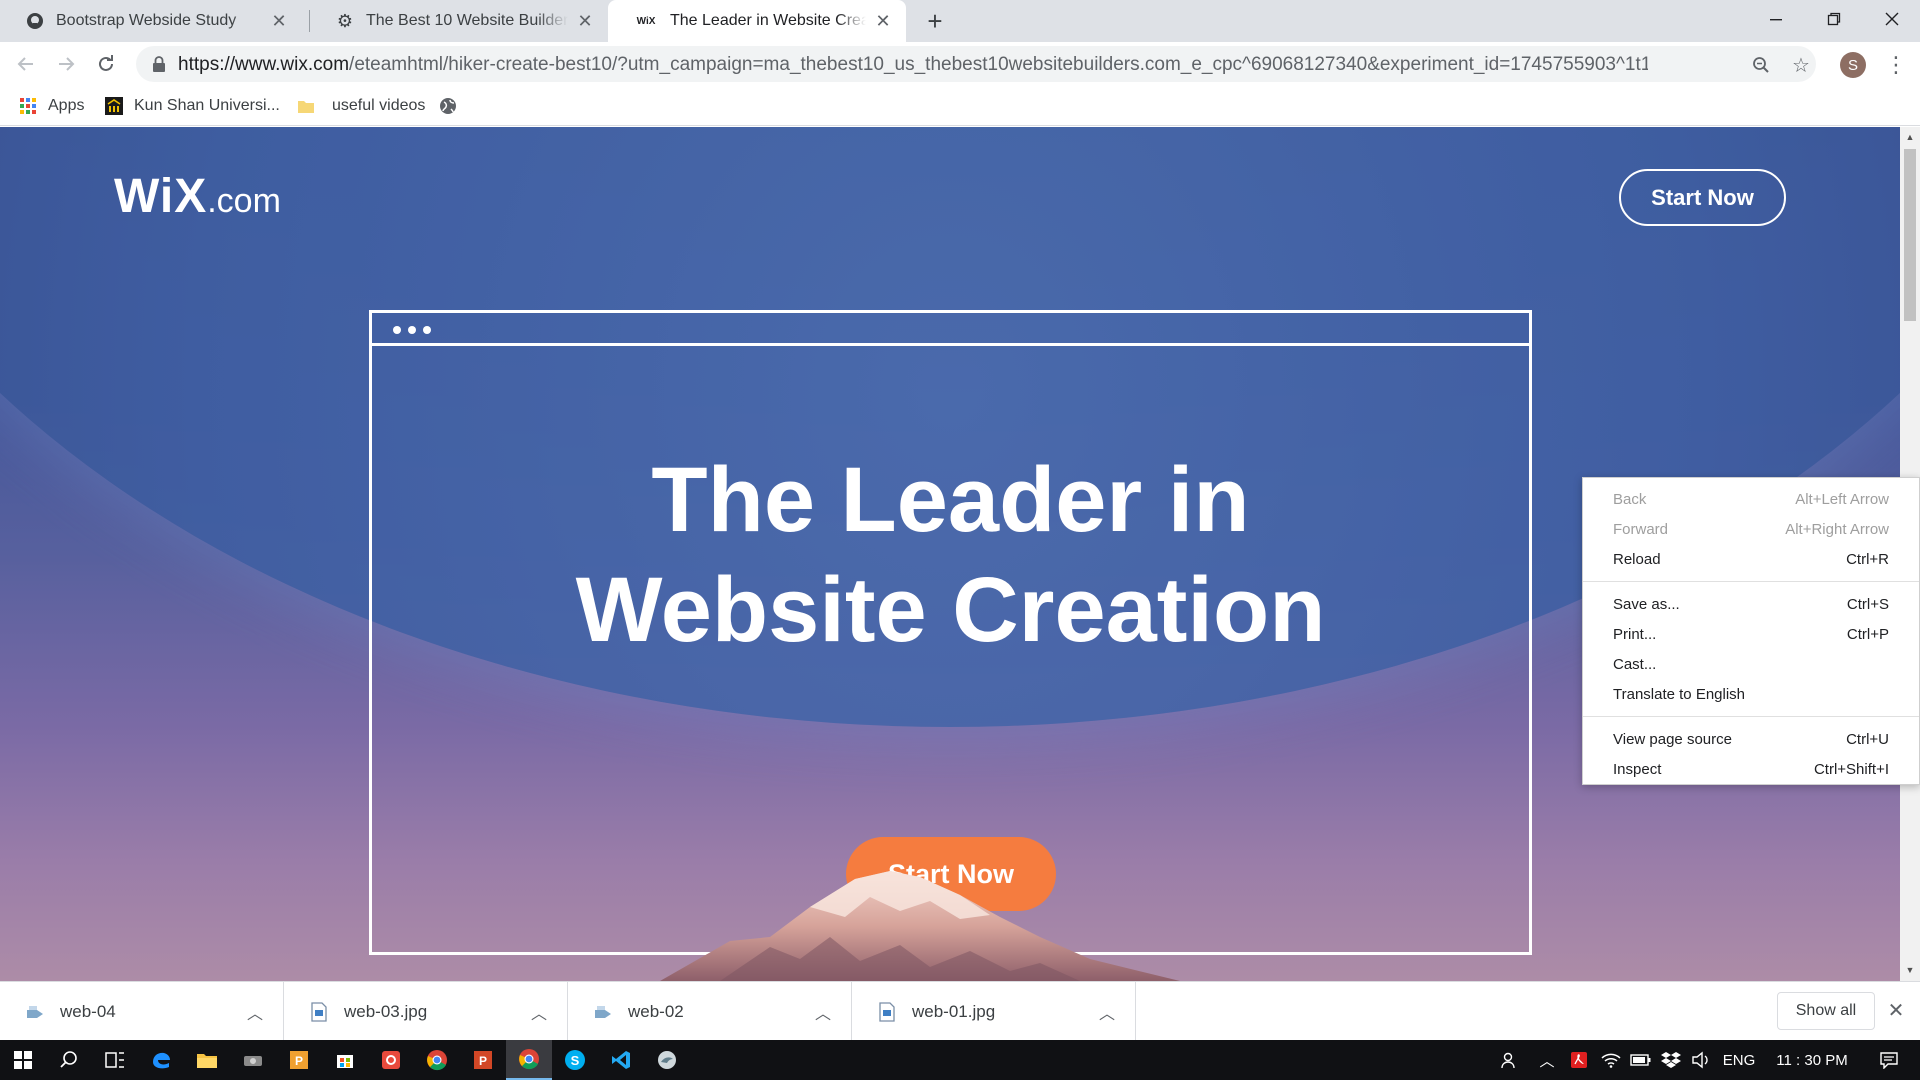 Image resolution: width=1920 pixels, height=1080 pixels. Describe the element at coordinates (1739, 1060) in the screenshot. I see `language-indicator: ENG` at that location.